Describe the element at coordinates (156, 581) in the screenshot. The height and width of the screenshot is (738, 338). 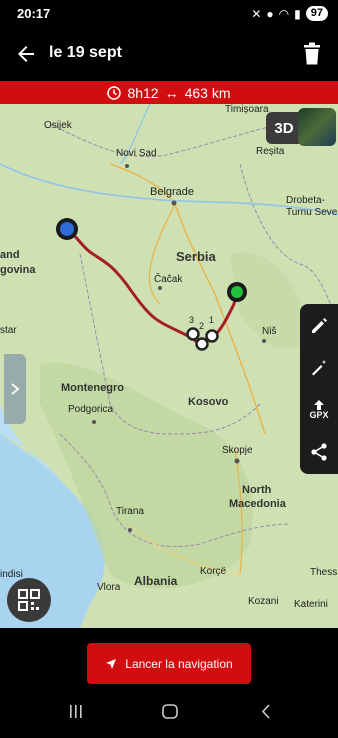
I see `country-label-albania: Albania` at that location.